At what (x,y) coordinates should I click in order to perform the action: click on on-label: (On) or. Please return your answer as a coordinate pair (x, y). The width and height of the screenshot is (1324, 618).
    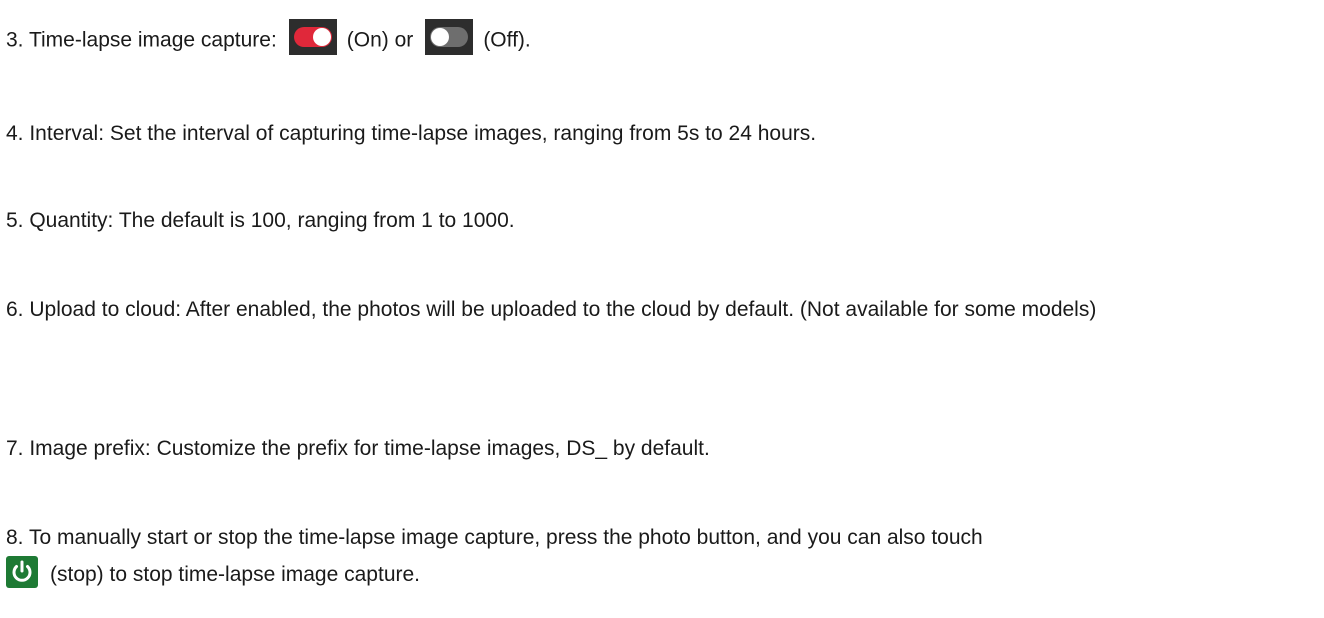
    Looking at the image, I should click on (380, 40).